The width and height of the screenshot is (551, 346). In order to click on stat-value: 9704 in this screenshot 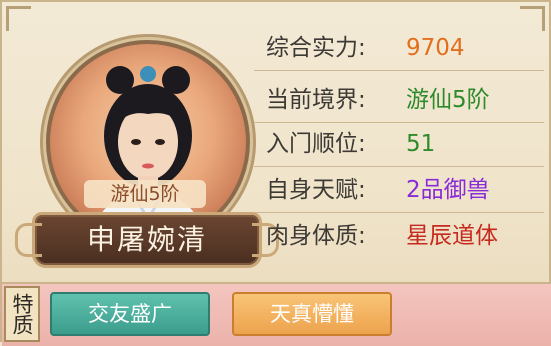, I will do `click(435, 48)`.